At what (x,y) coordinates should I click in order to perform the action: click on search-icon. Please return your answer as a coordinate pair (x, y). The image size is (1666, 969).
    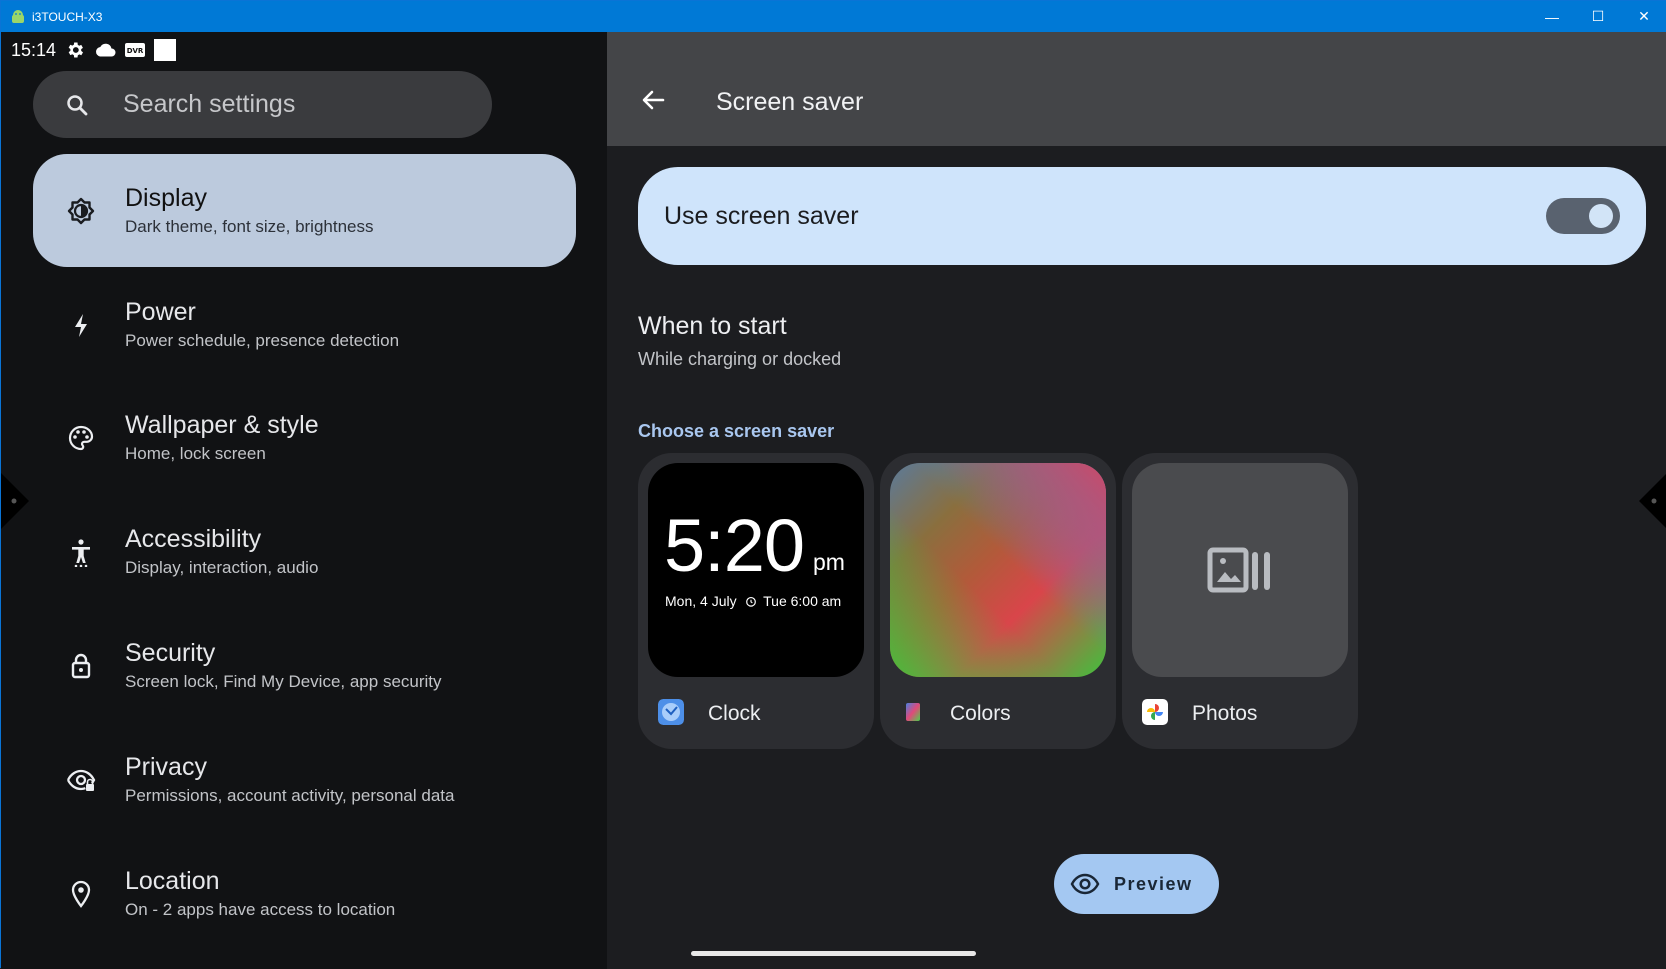
    Looking at the image, I should click on (77, 104).